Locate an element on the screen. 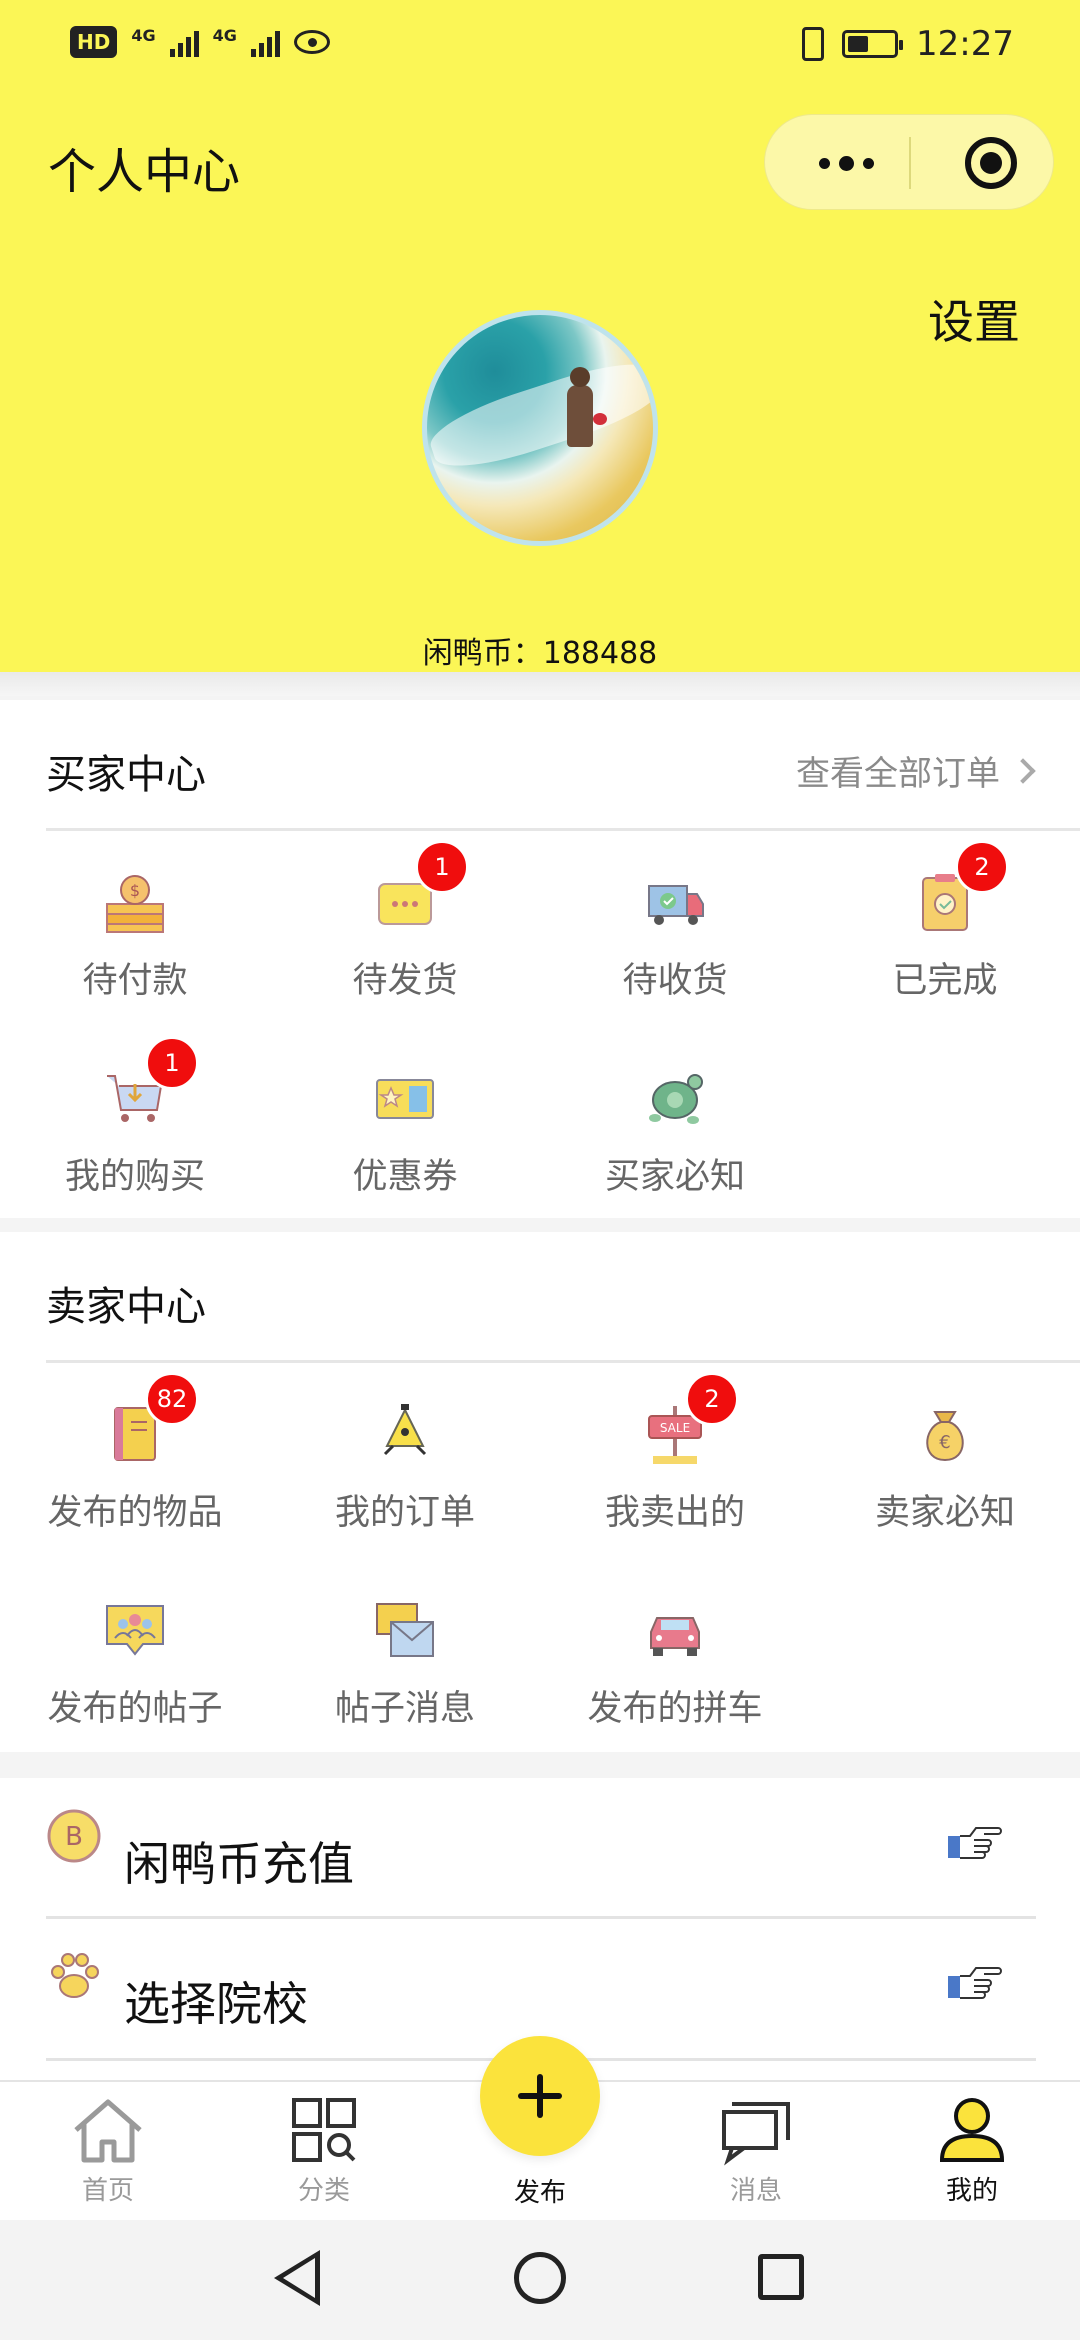  bitcoin-icon: B is located at coordinates (74, 1836).